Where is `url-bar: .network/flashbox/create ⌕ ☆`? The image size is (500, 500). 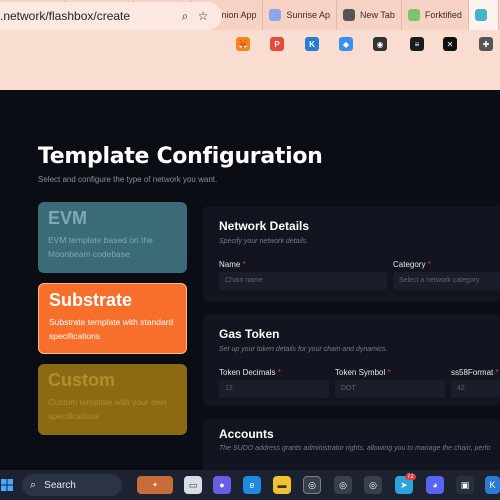 url-bar: .network/flashbox/create ⌕ ☆ is located at coordinates (111, 16).